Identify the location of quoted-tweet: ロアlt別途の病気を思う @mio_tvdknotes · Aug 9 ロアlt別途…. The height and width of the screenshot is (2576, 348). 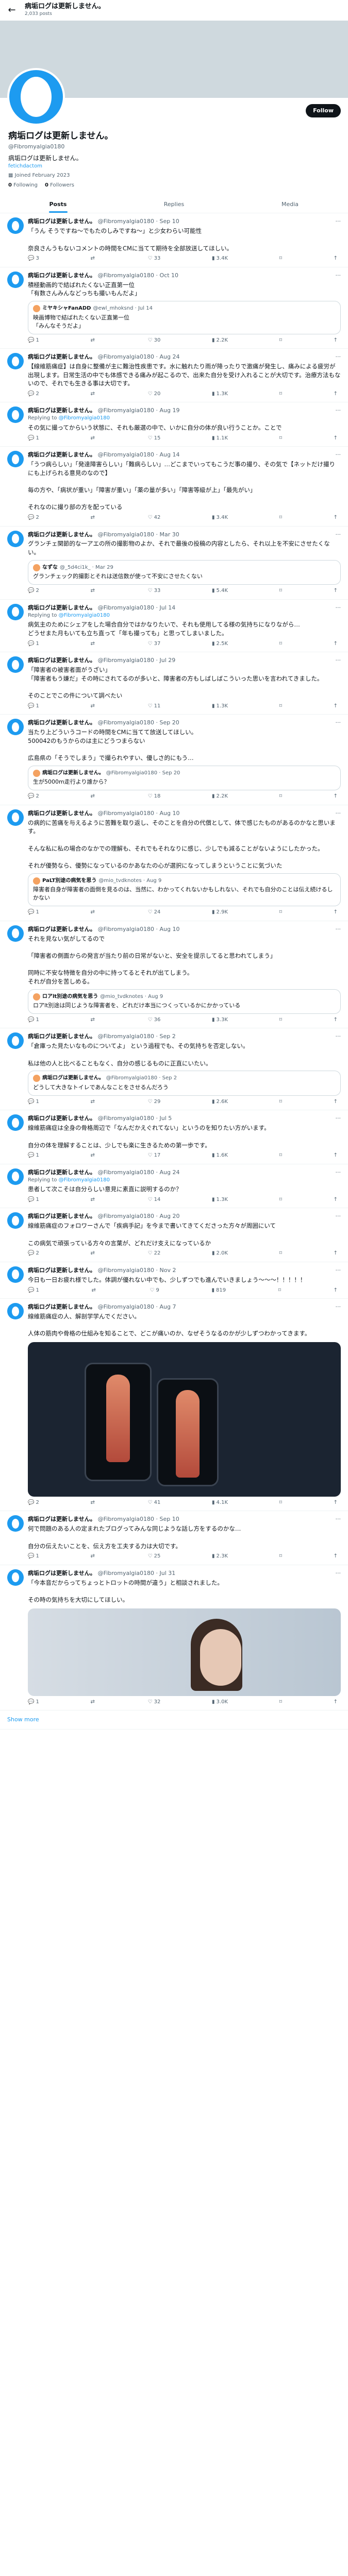
(184, 1001).